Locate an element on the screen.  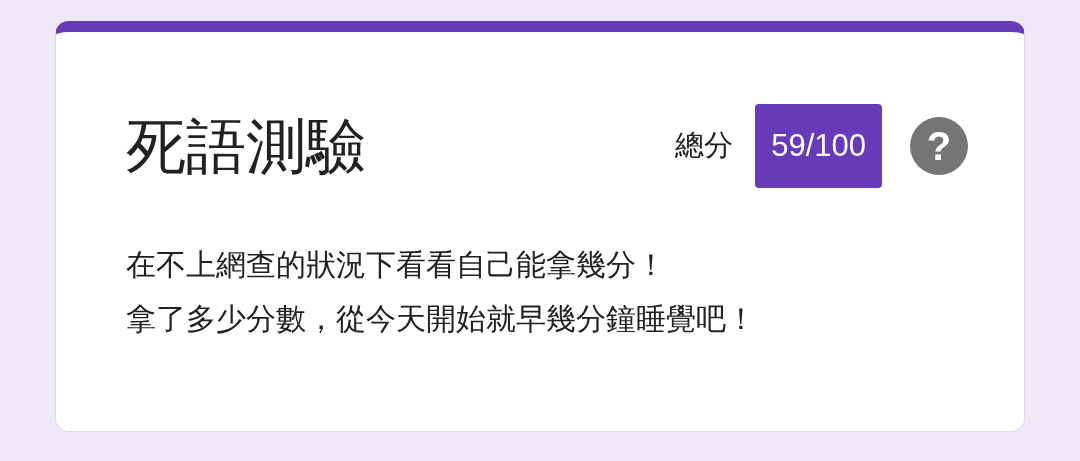
help-icon: ? is located at coordinates (939, 146).